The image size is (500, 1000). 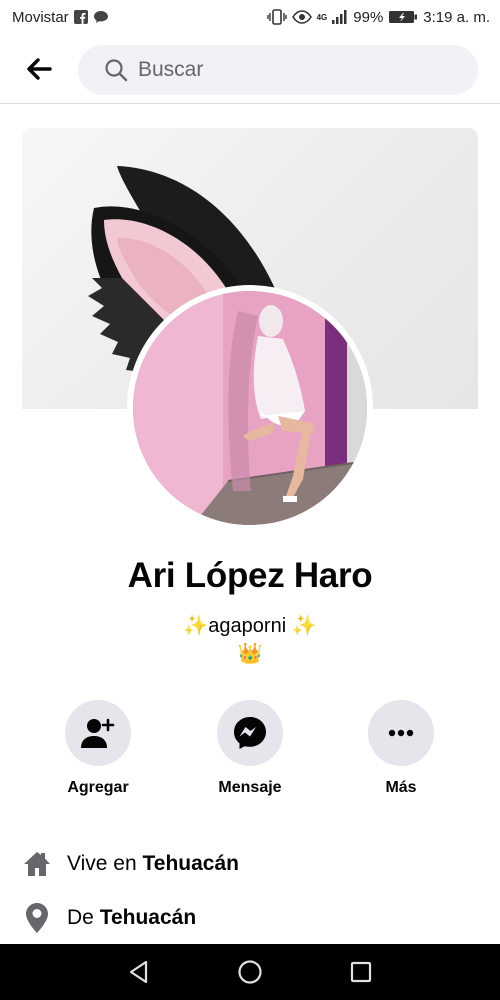 I want to click on more-button: Más, so click(x=401, y=748).